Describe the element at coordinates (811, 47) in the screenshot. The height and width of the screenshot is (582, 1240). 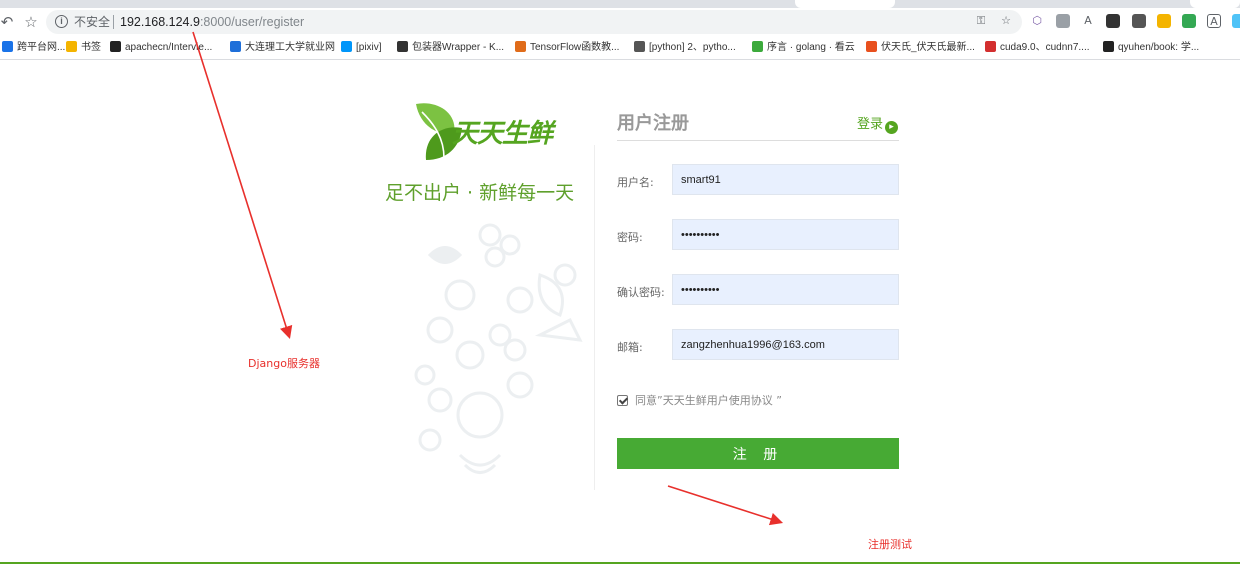
I see `bookmark-label: 序言 · golang · 看云` at that location.